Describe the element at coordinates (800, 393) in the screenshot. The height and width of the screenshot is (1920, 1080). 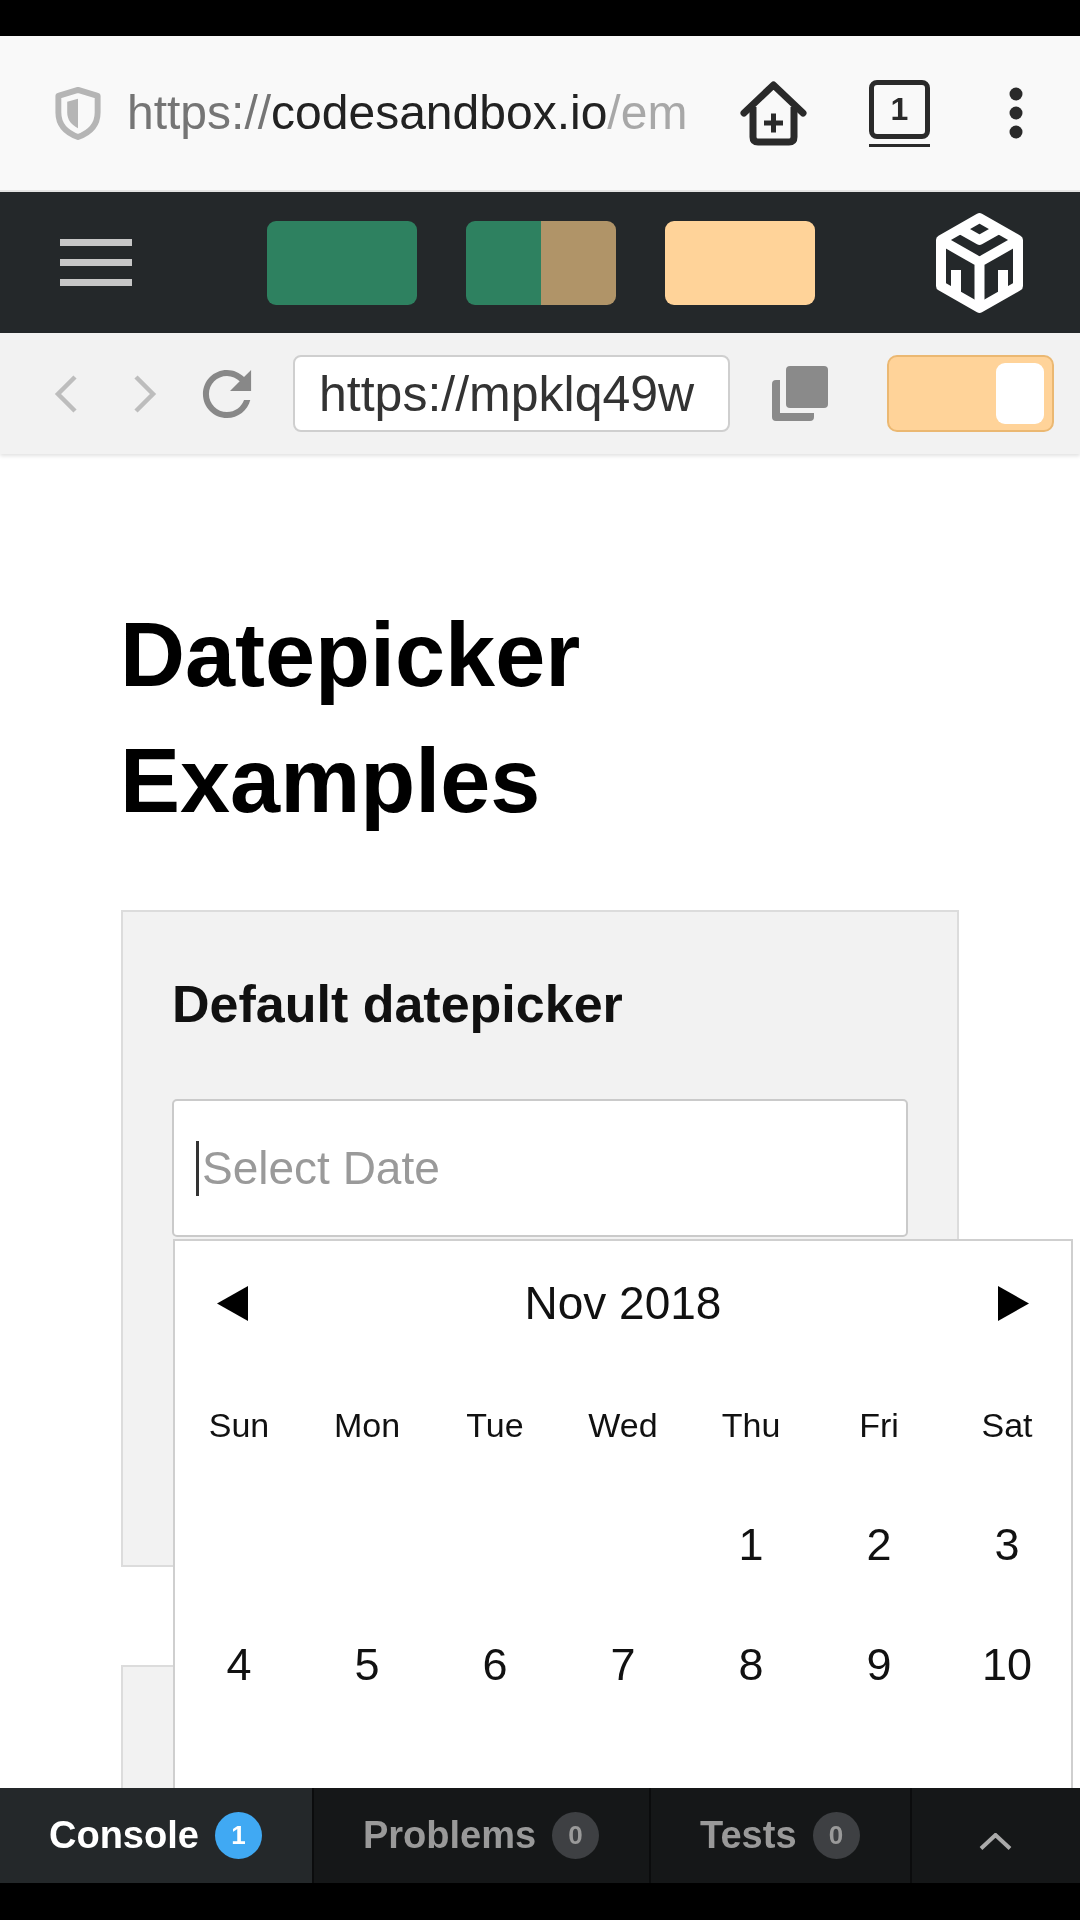
I see `copy-icon` at that location.